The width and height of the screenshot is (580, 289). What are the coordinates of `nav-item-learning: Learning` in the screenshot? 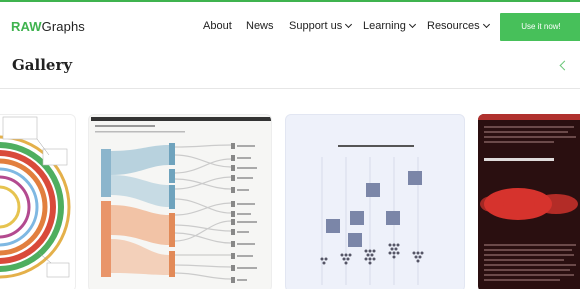 It's located at (389, 26).